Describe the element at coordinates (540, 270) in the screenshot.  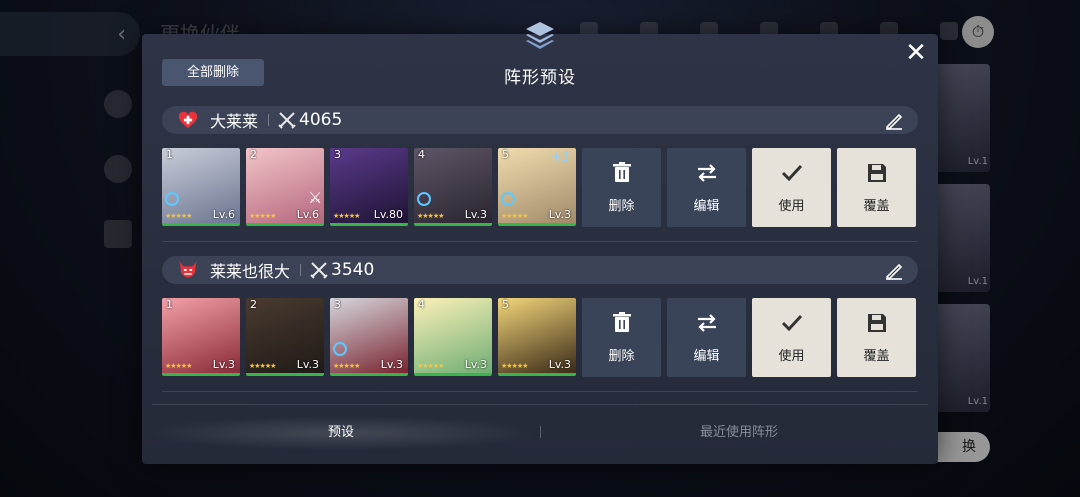
I see `preset-header: 莱莱也很大 3540` at that location.